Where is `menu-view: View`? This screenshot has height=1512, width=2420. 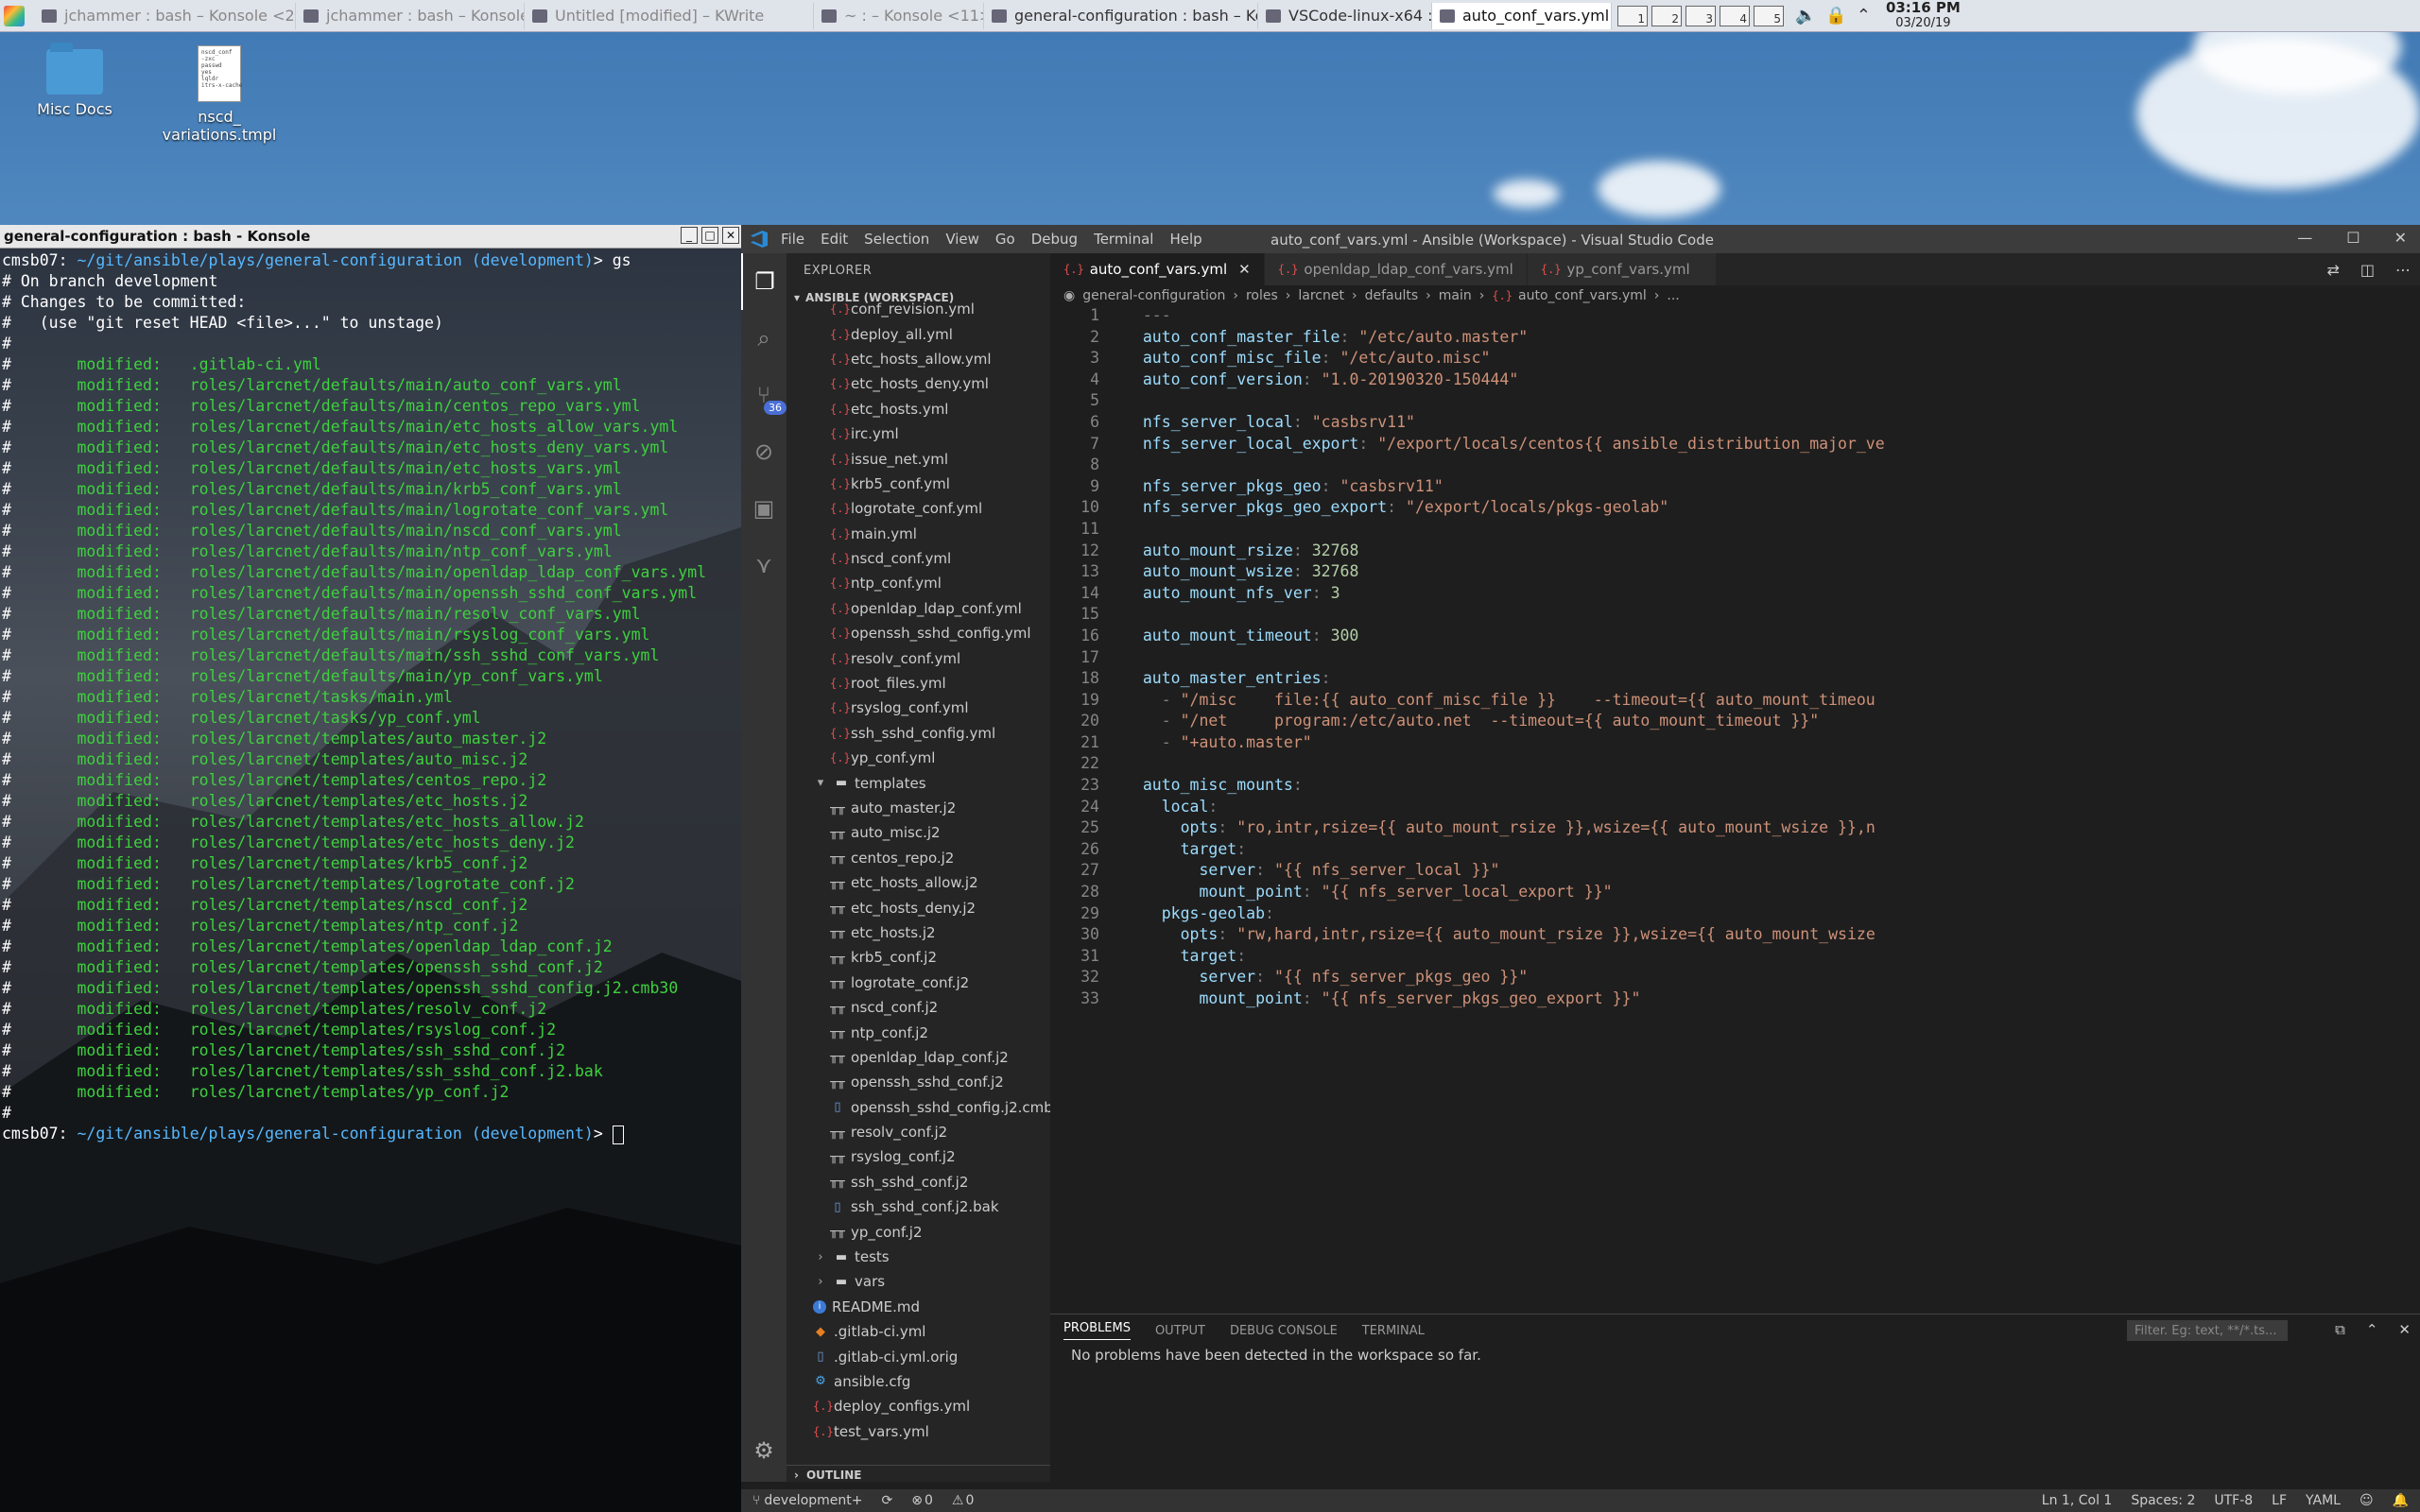 menu-view: View is located at coordinates (962, 239).